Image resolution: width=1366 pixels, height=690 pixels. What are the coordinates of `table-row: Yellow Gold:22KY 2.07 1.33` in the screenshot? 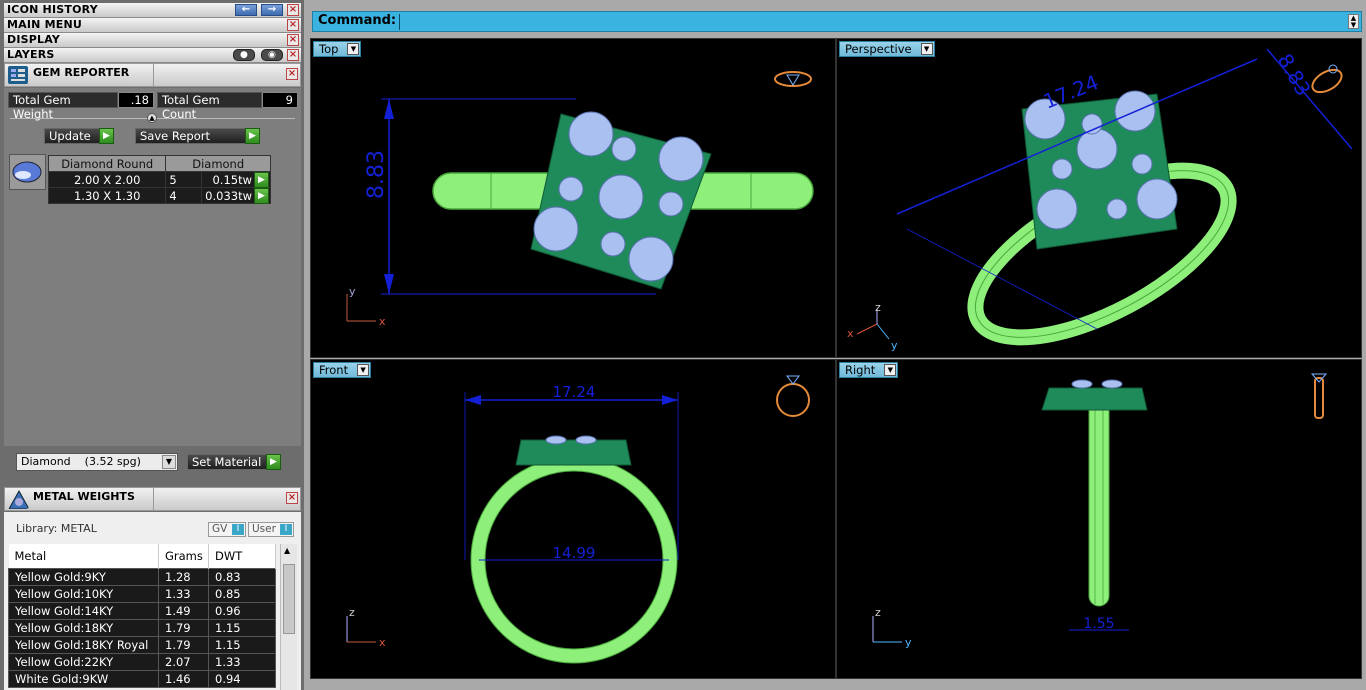 It's located at (142, 661).